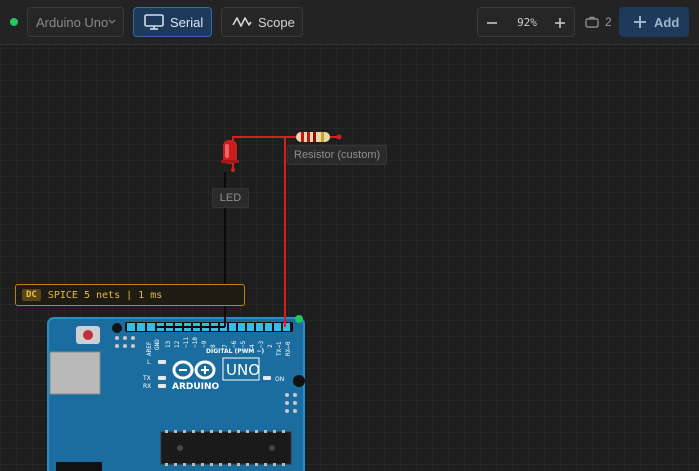  I want to click on power-indicator, so click(299, 319).